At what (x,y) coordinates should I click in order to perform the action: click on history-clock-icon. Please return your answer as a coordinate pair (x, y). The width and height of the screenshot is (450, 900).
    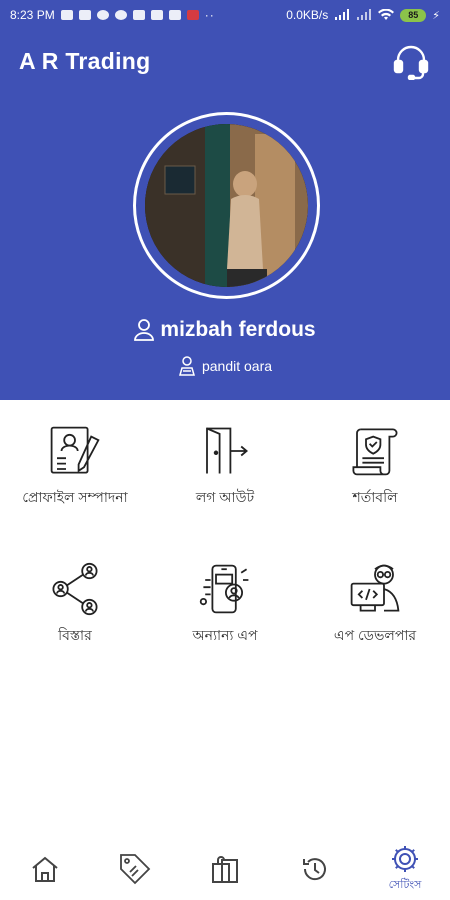
    Looking at the image, I should click on (314, 869).